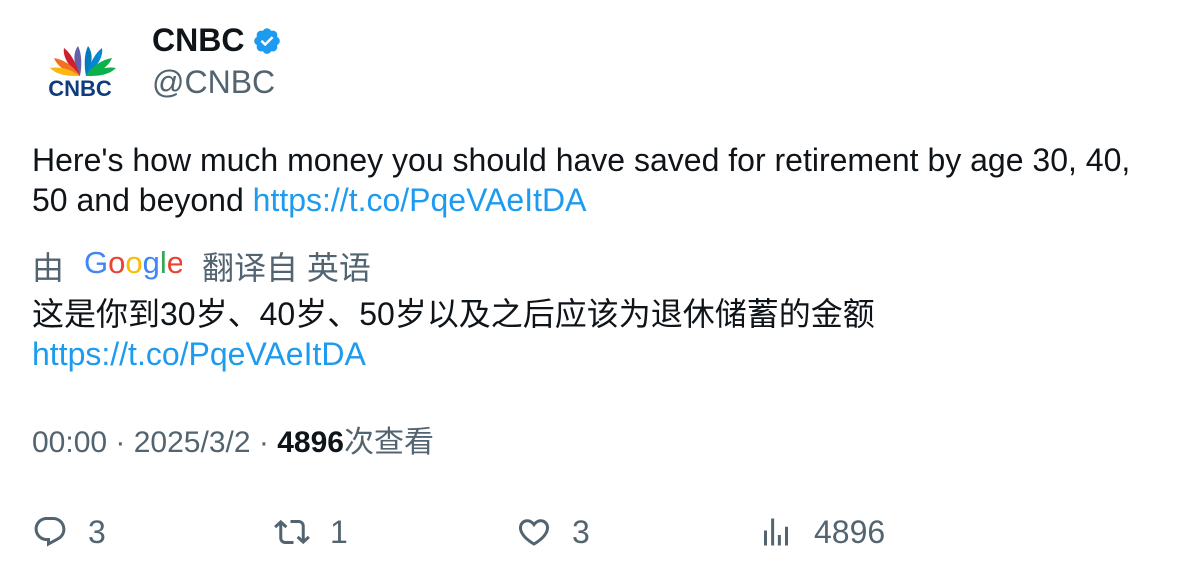 The width and height of the screenshot is (1196, 578). What do you see at coordinates (198, 40) in the screenshot?
I see `author-display-name: CNBC` at bounding box center [198, 40].